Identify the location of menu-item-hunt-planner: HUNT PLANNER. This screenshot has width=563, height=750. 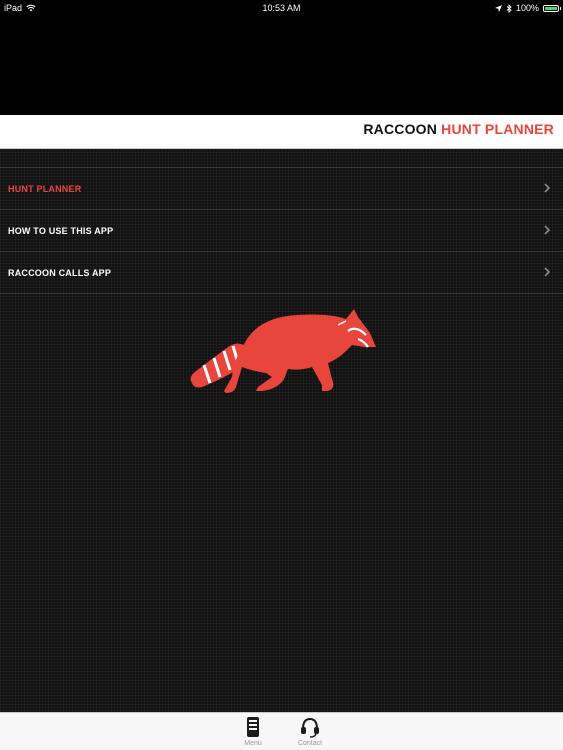
(281, 189).